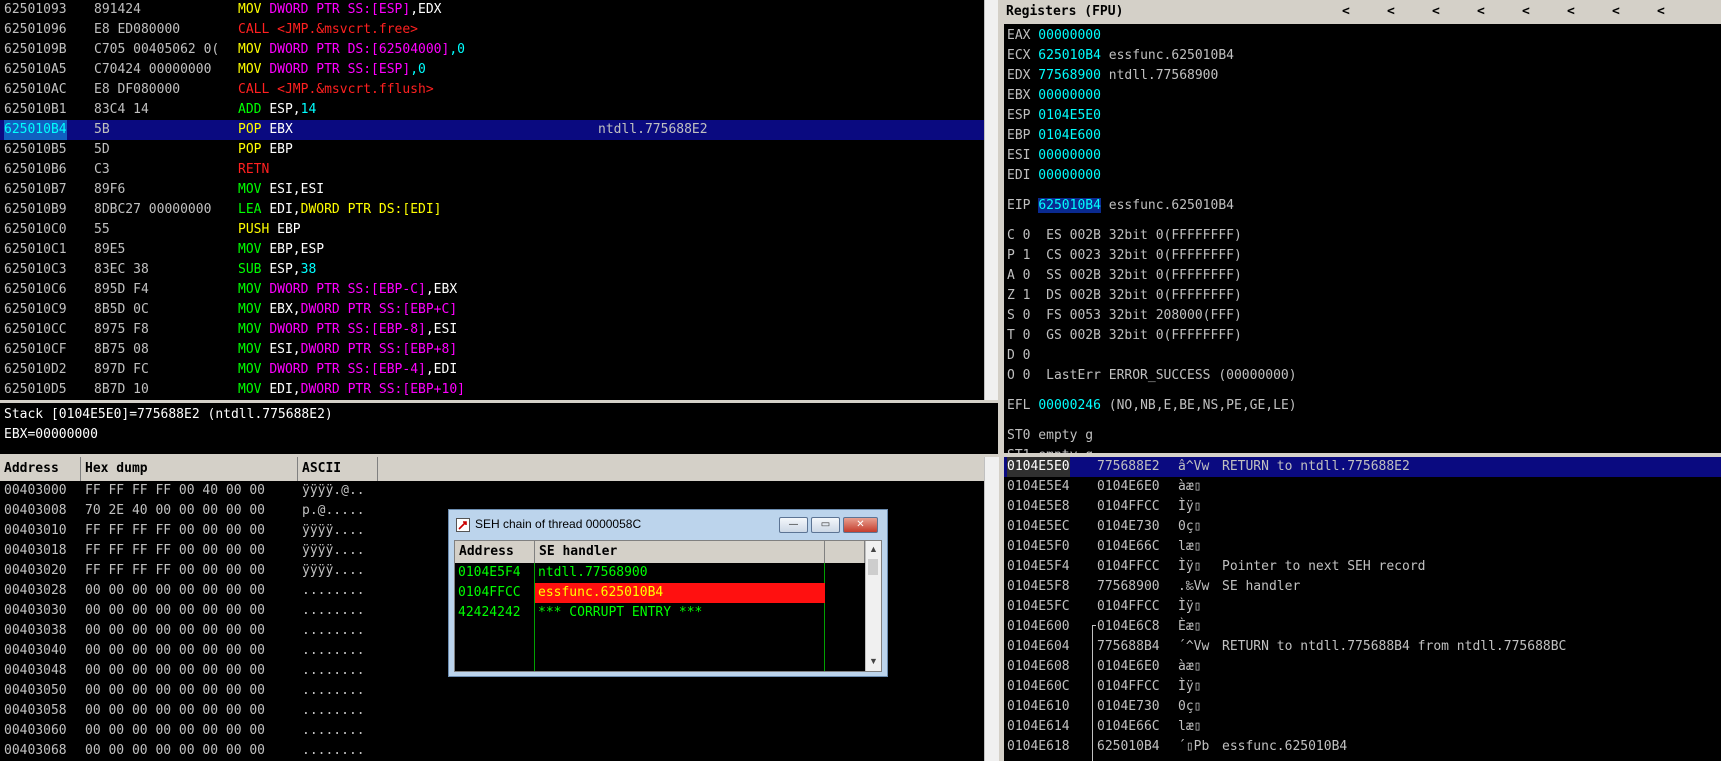 The width and height of the screenshot is (1721, 761). I want to click on instruction-token: EBX, so click(281, 129).